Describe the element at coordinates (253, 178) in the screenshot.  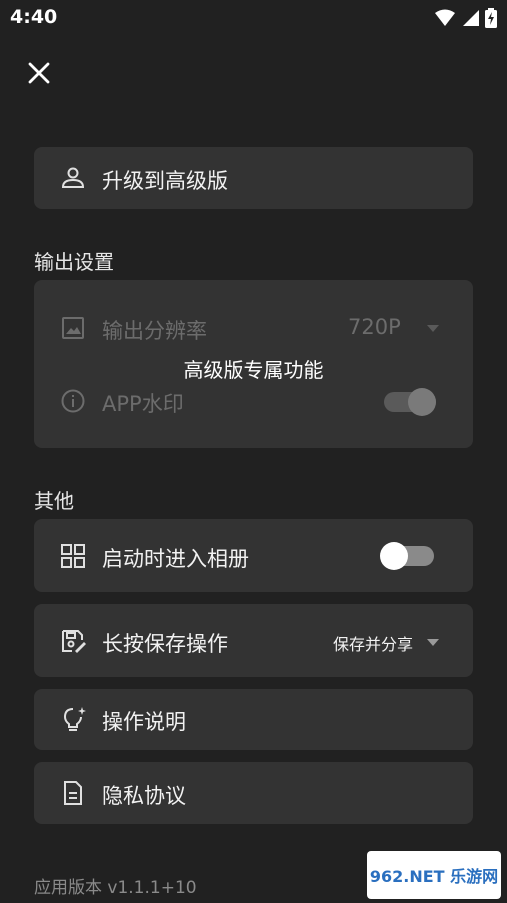
I see `upgrade-button: 升级到高级版` at that location.